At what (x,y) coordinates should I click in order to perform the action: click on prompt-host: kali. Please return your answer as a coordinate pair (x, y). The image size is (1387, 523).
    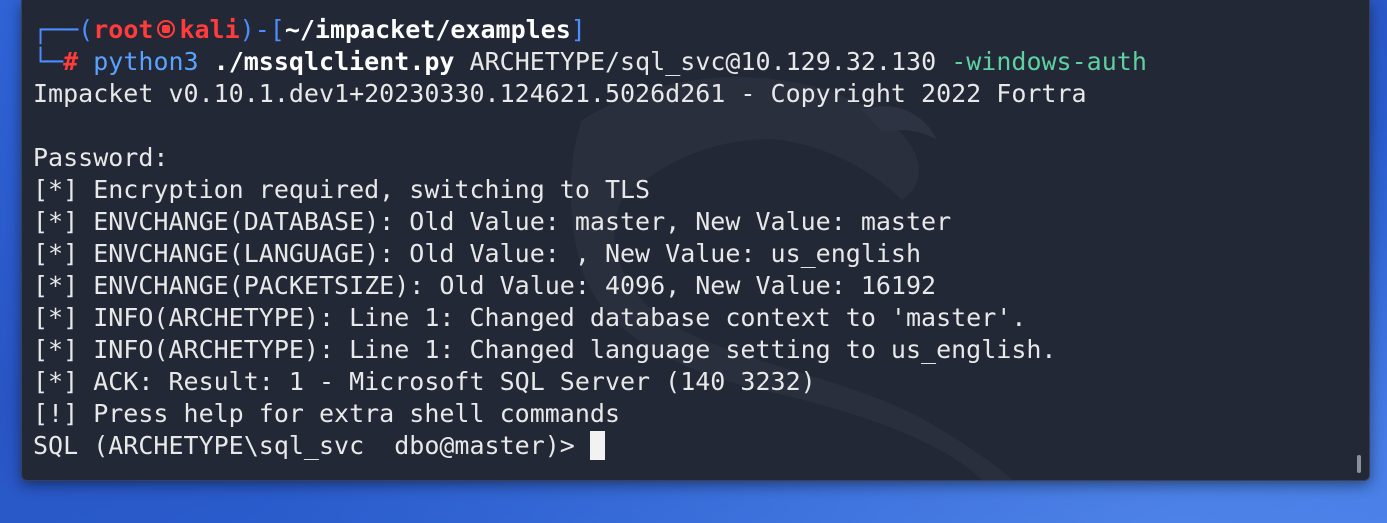
    Looking at the image, I should click on (209, 29).